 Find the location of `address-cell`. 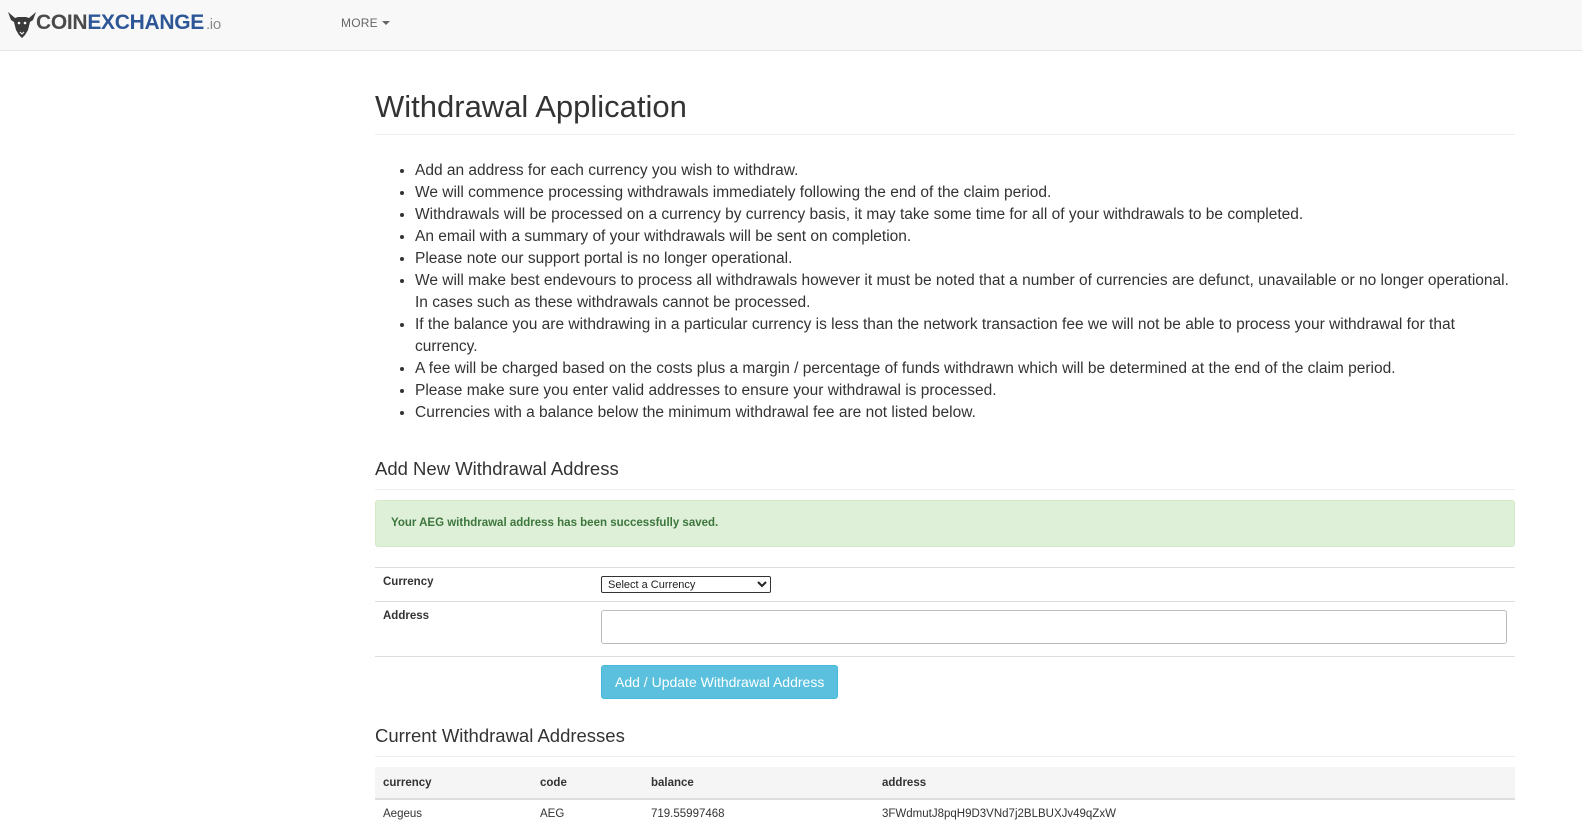

address-cell is located at coordinates (1054, 629).